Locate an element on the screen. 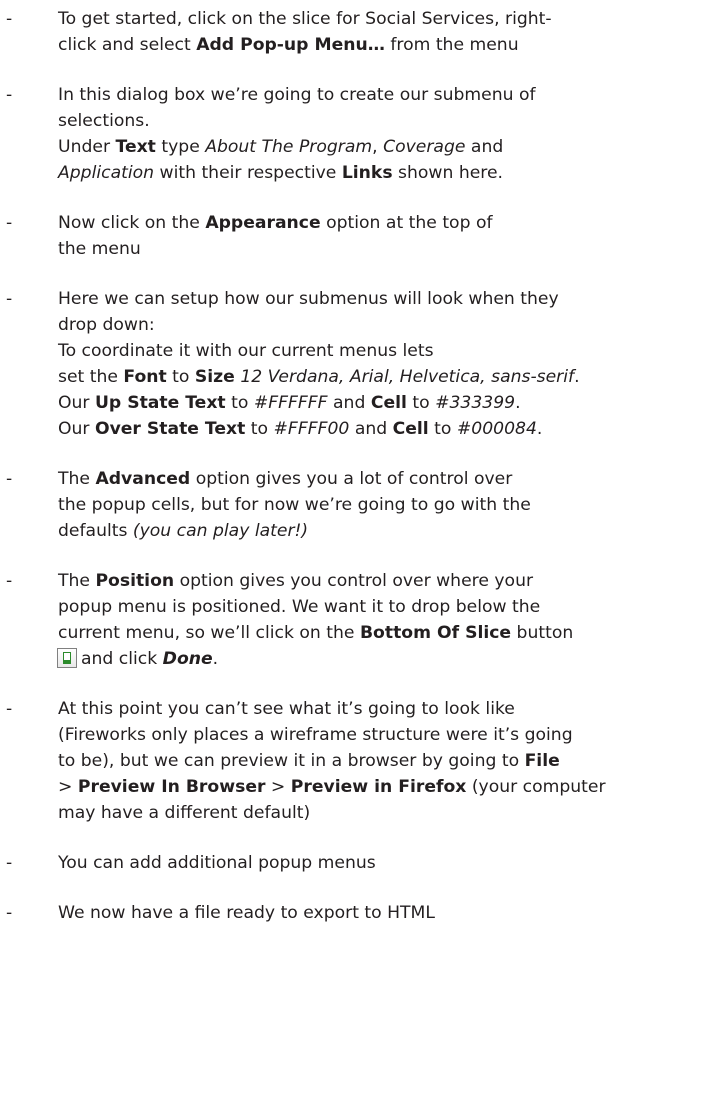 The height and width of the screenshot is (1099, 707). bold-text: Appearance is located at coordinates (263, 223).